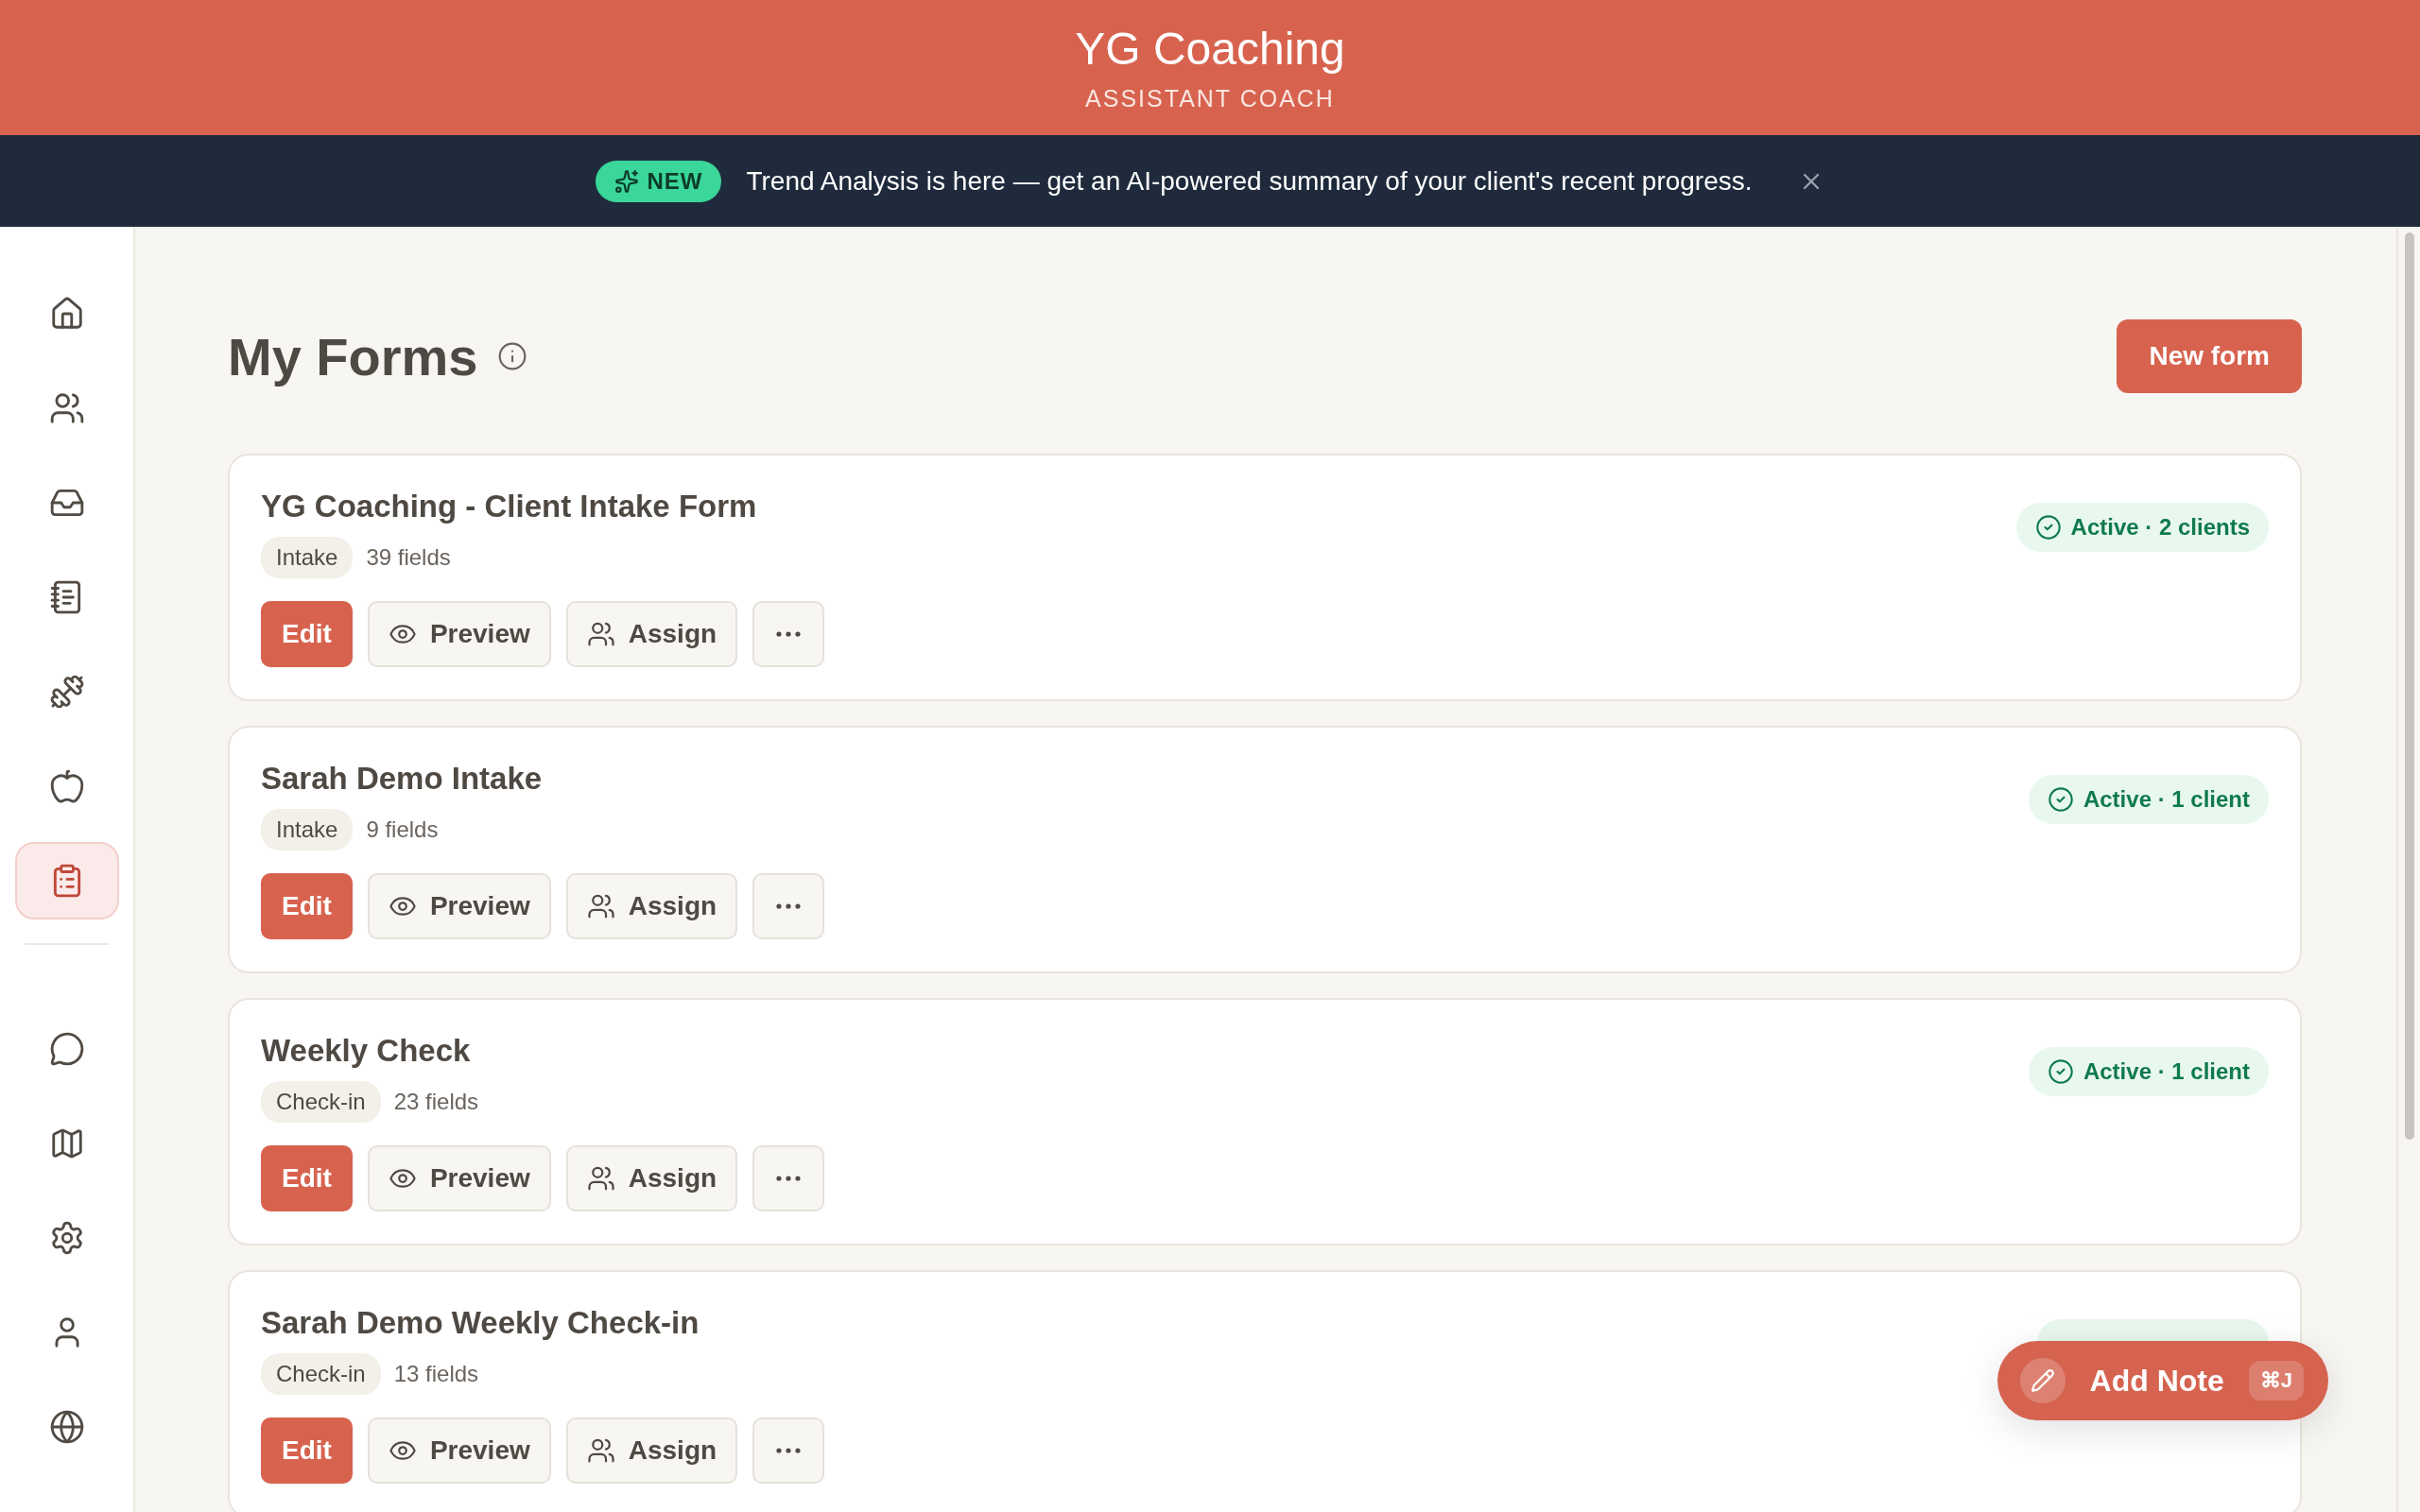 The image size is (2420, 1512). Describe the element at coordinates (1210, 98) in the screenshot. I see `app-subtitle: ASSISTANT COACH` at that location.